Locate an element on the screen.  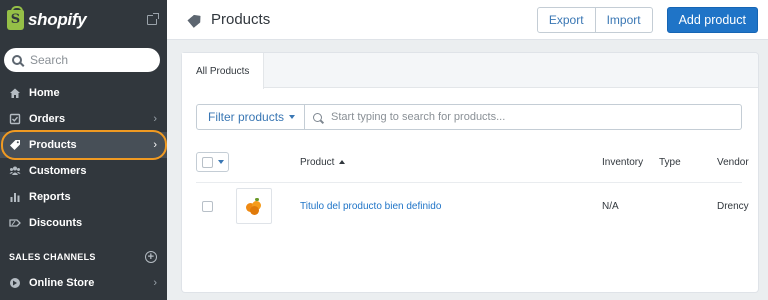
page-title-text: Products is located at coordinates (241, 19).